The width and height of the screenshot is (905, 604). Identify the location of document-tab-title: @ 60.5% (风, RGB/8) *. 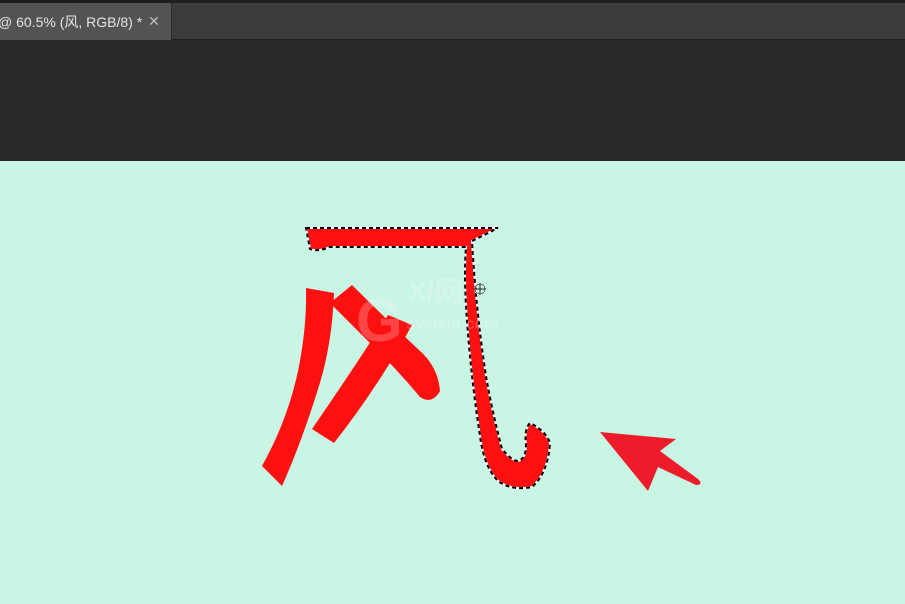
(71, 21).